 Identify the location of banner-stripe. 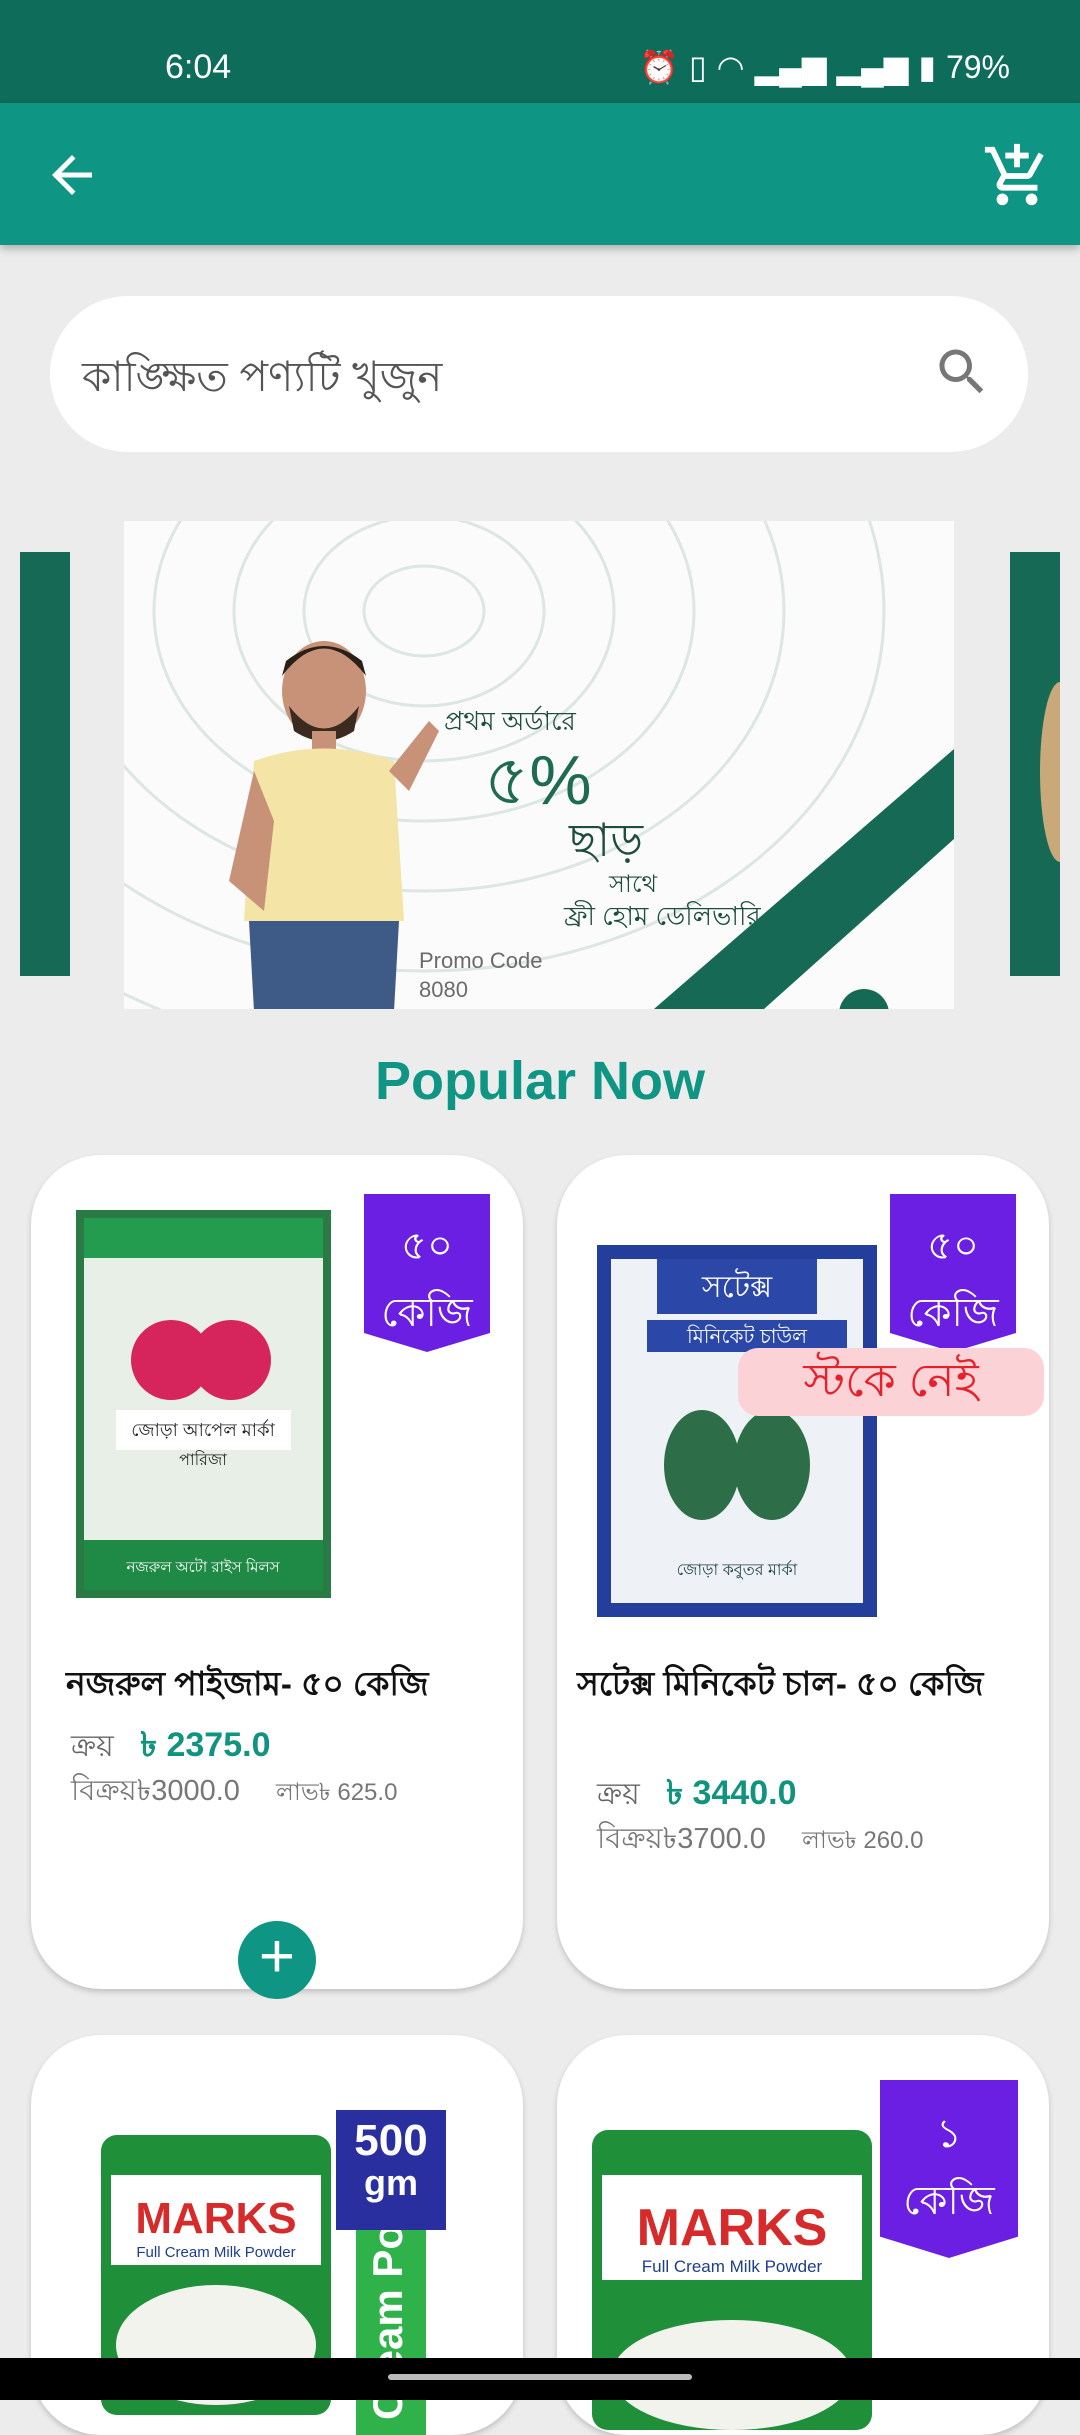
(804, 879).